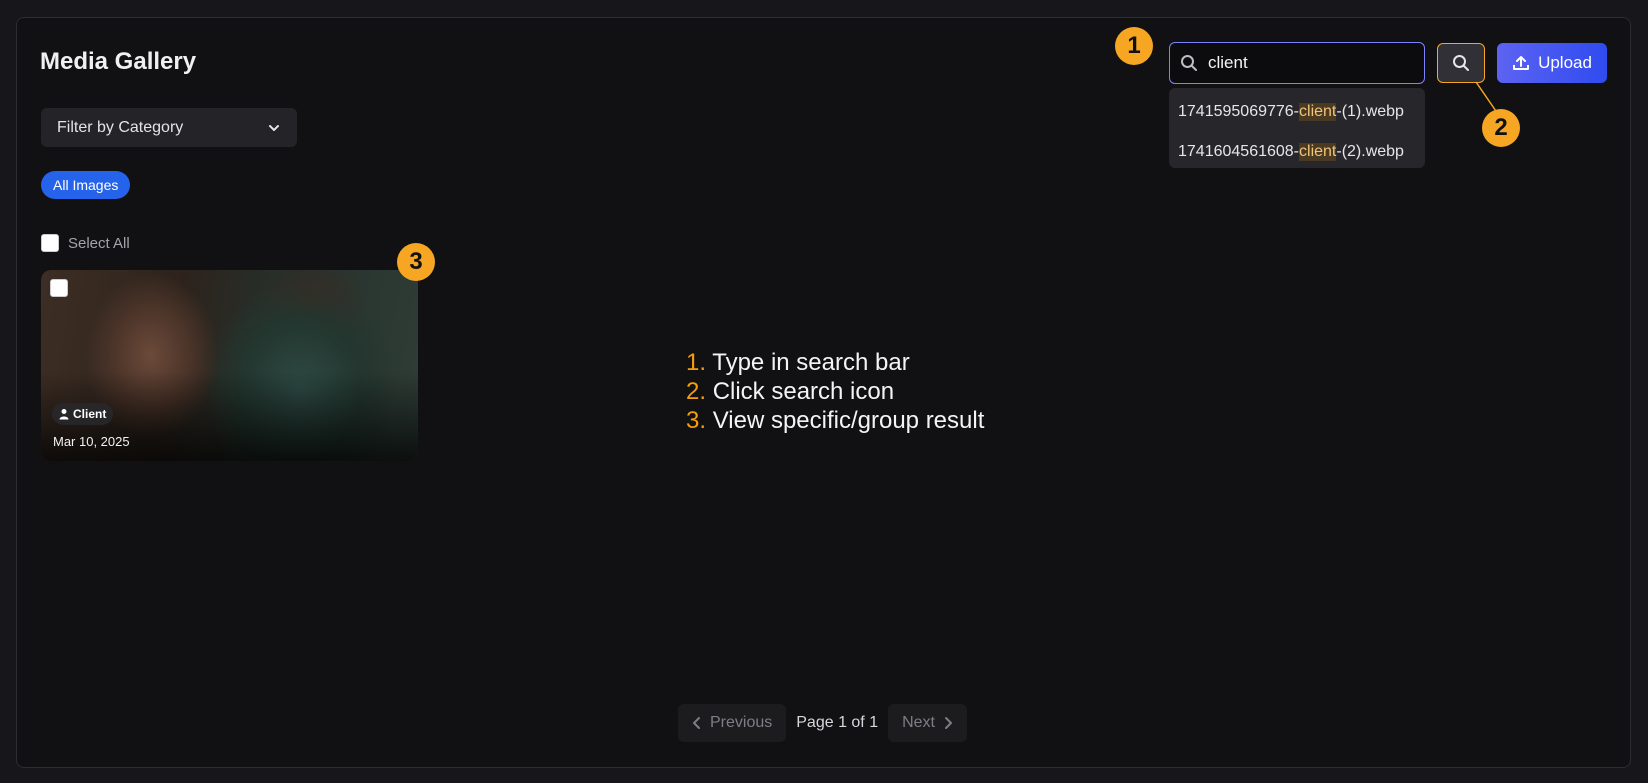 The image size is (1648, 783). I want to click on suggestion-suffix: -(1).webp, so click(1370, 111).